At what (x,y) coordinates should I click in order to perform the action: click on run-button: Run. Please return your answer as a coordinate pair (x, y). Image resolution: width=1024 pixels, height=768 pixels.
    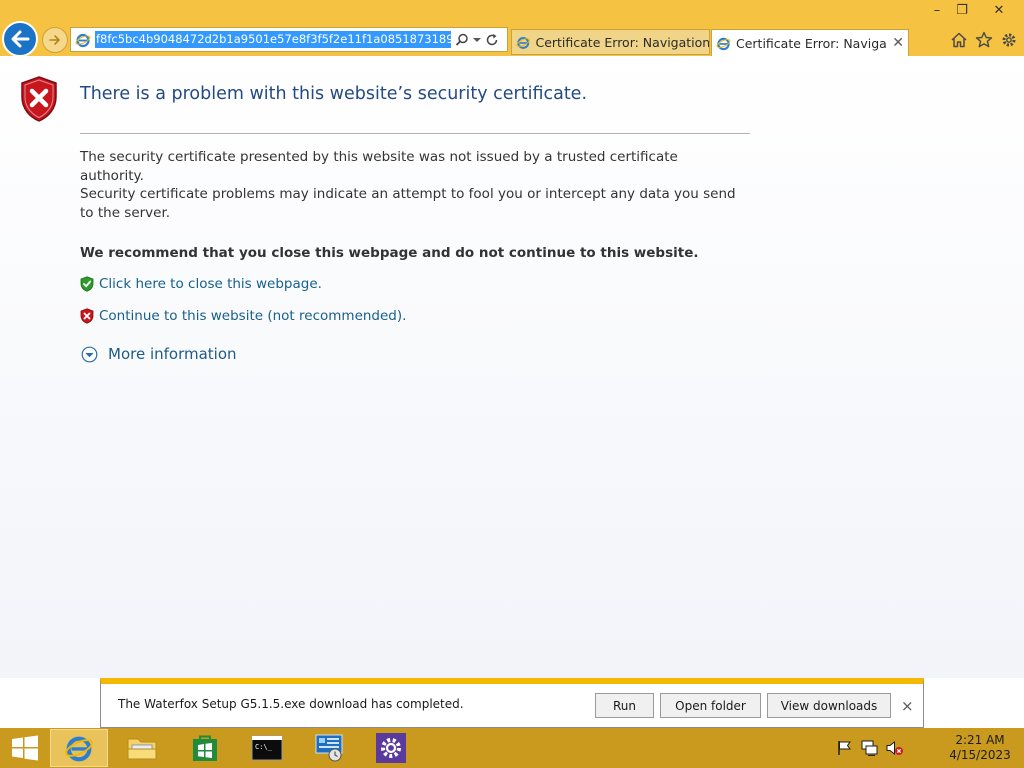
    Looking at the image, I should click on (624, 705).